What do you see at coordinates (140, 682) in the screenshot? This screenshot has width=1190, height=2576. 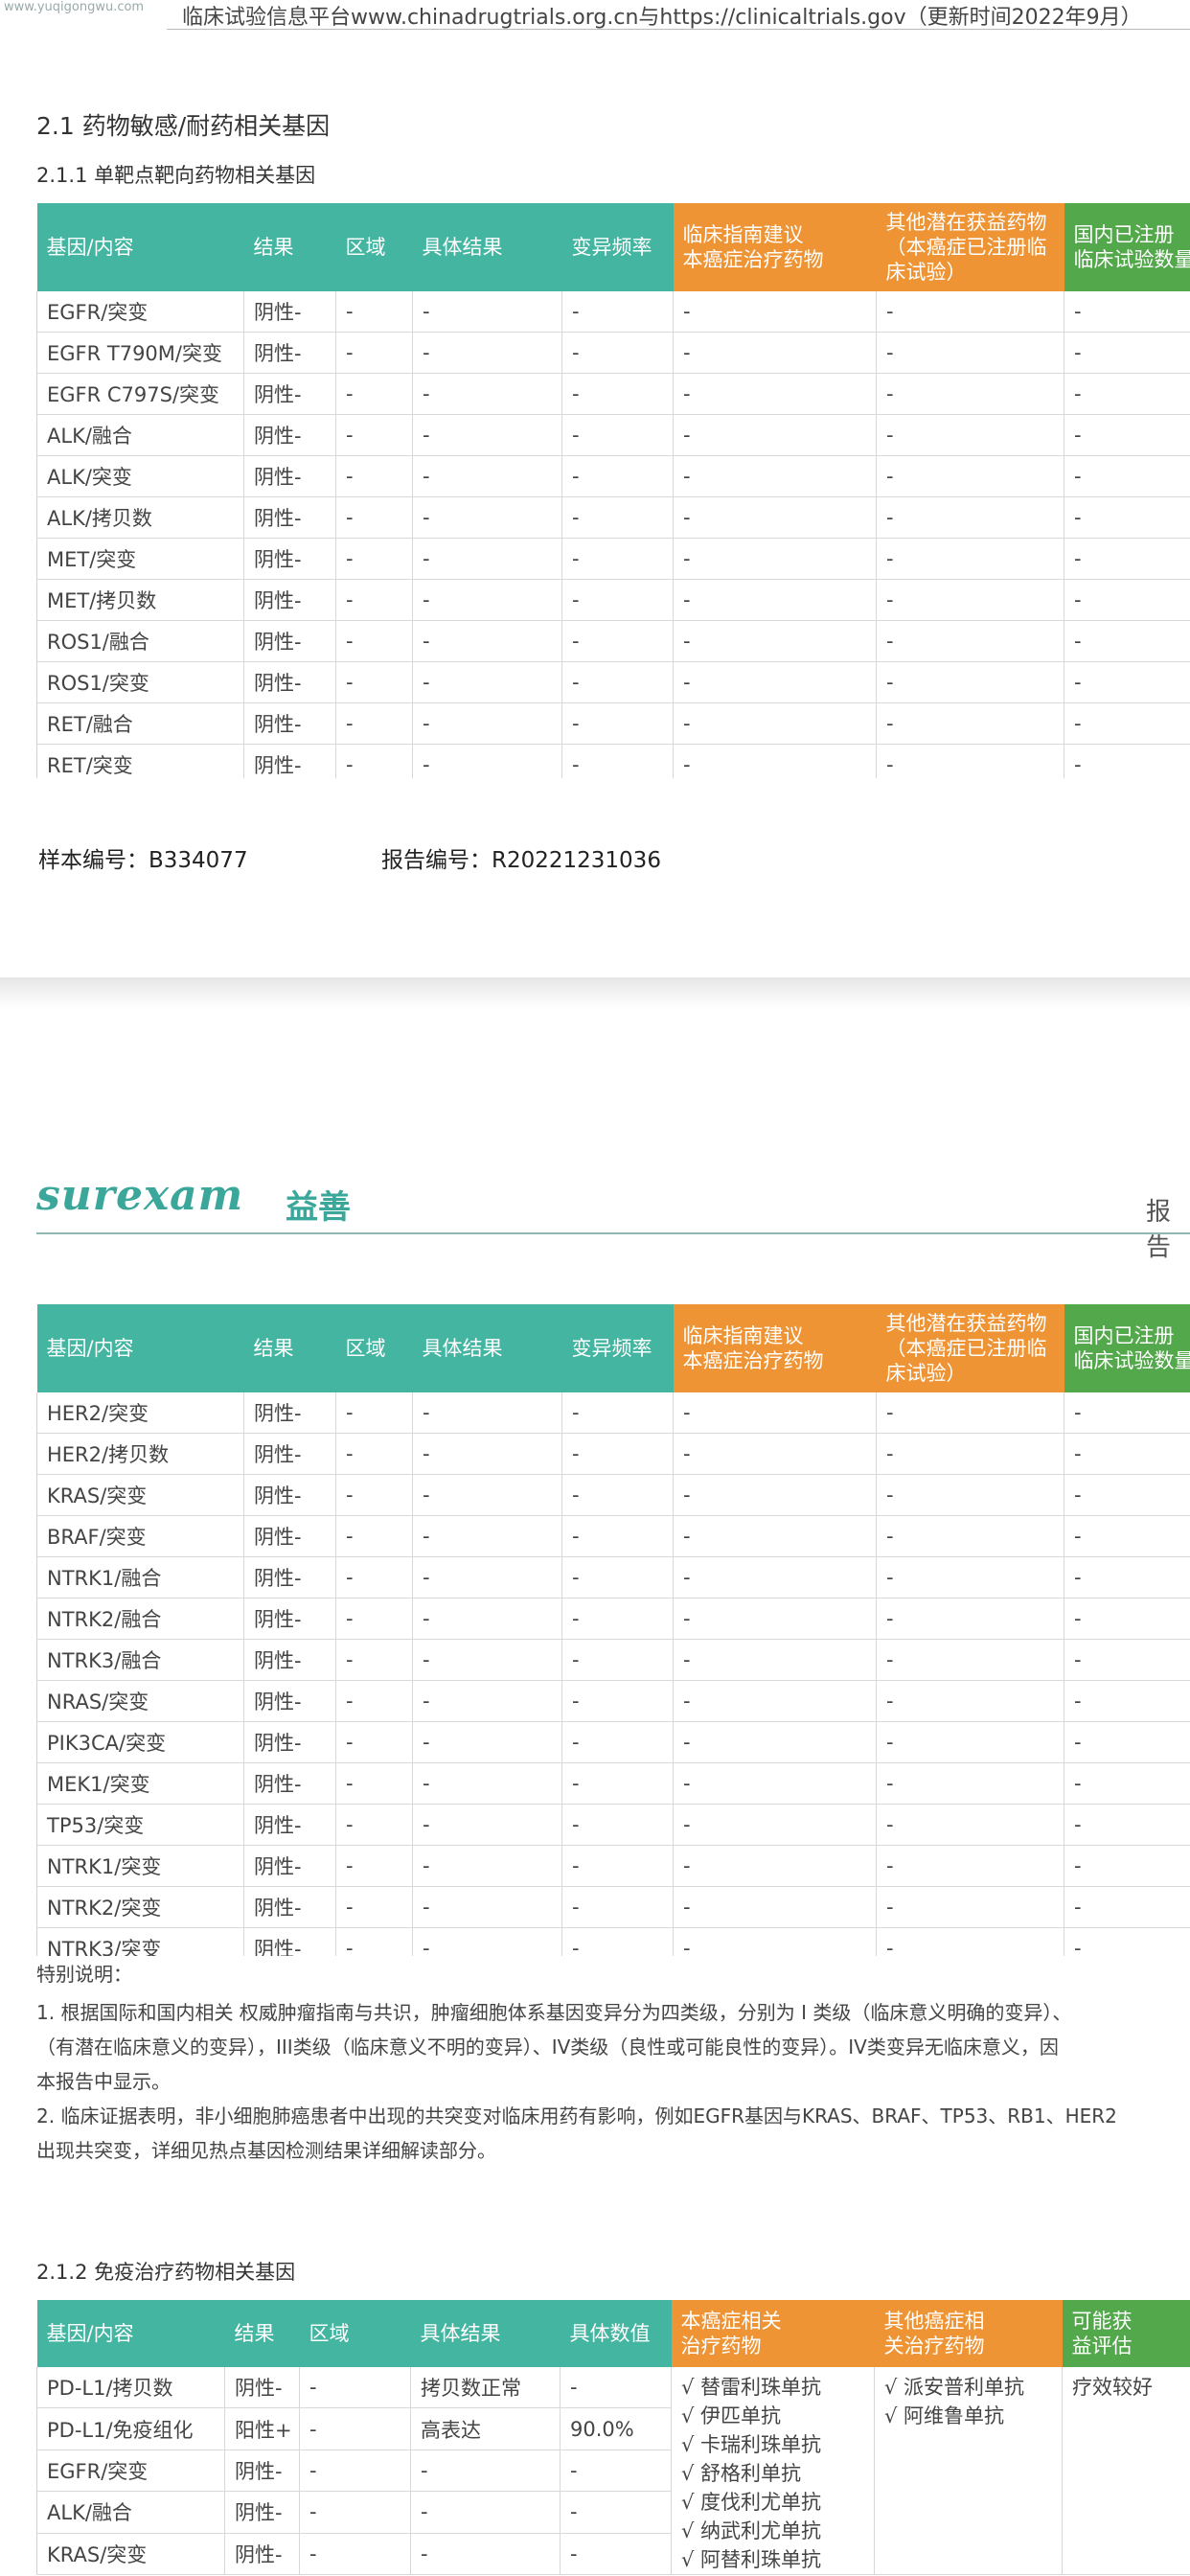 I see `table-cell: ROS1/突变` at bounding box center [140, 682].